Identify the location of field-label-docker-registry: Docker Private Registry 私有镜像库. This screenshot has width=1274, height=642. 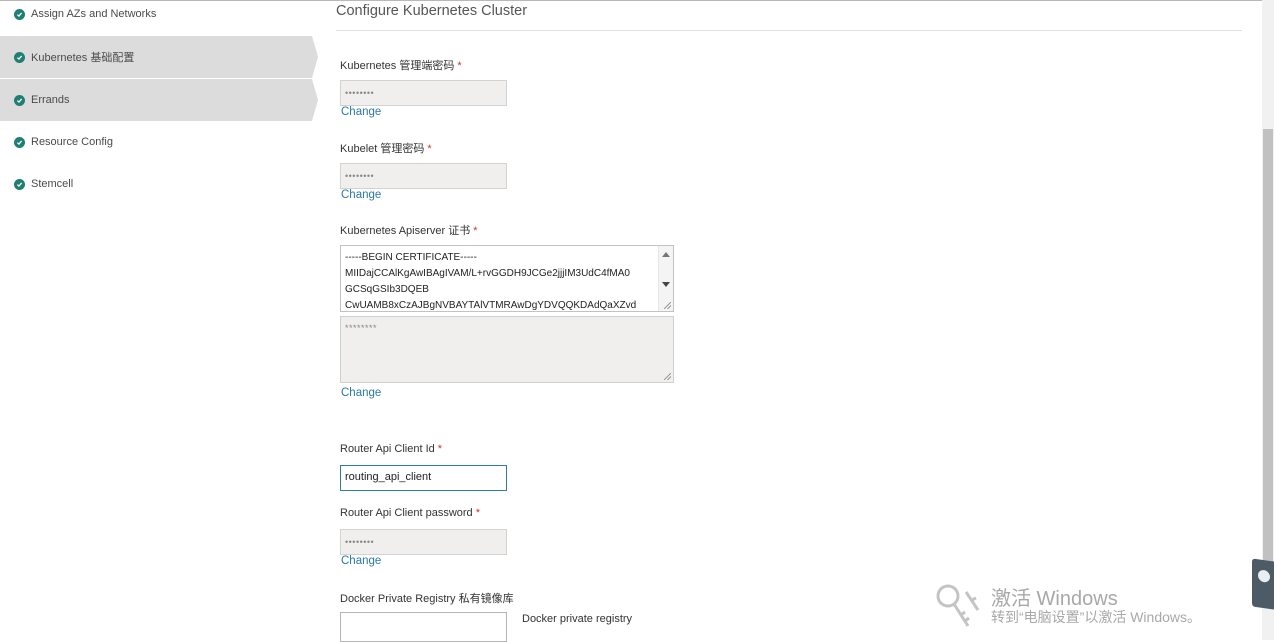
(427, 599).